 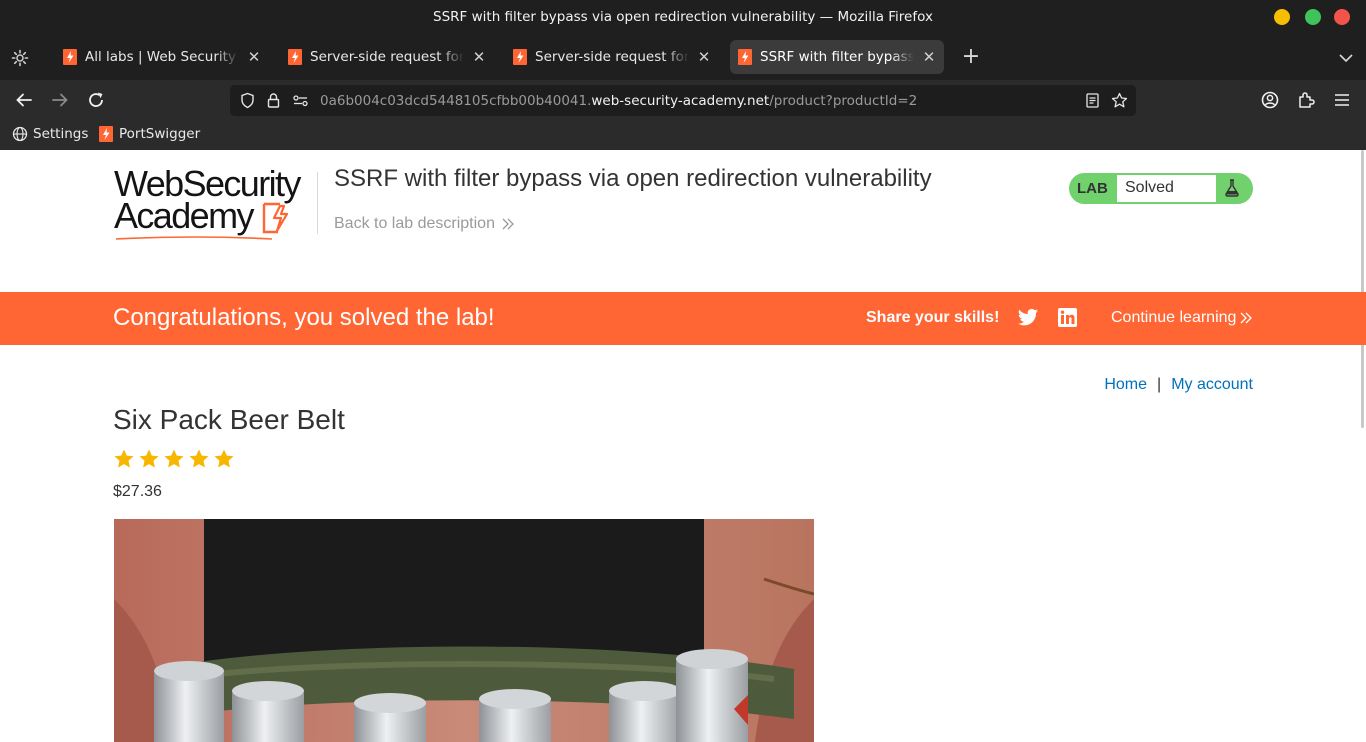 I want to click on reader-view-icon, so click(x=1092, y=100).